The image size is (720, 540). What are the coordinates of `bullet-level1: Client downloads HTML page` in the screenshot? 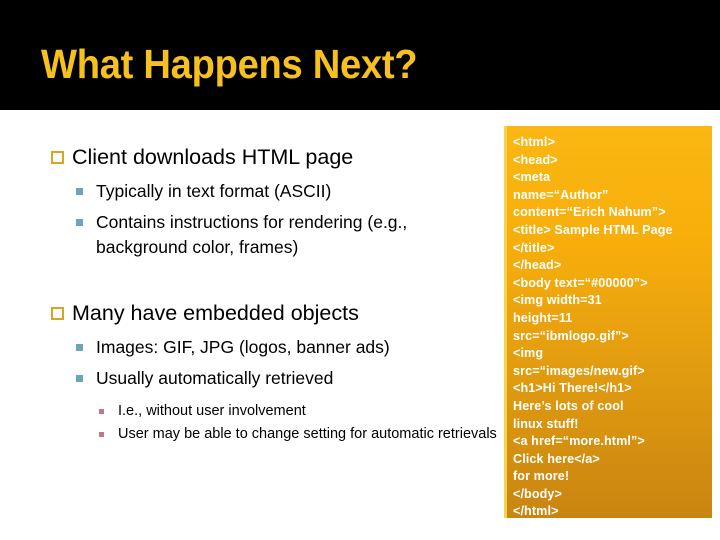 It's located at (250, 157).